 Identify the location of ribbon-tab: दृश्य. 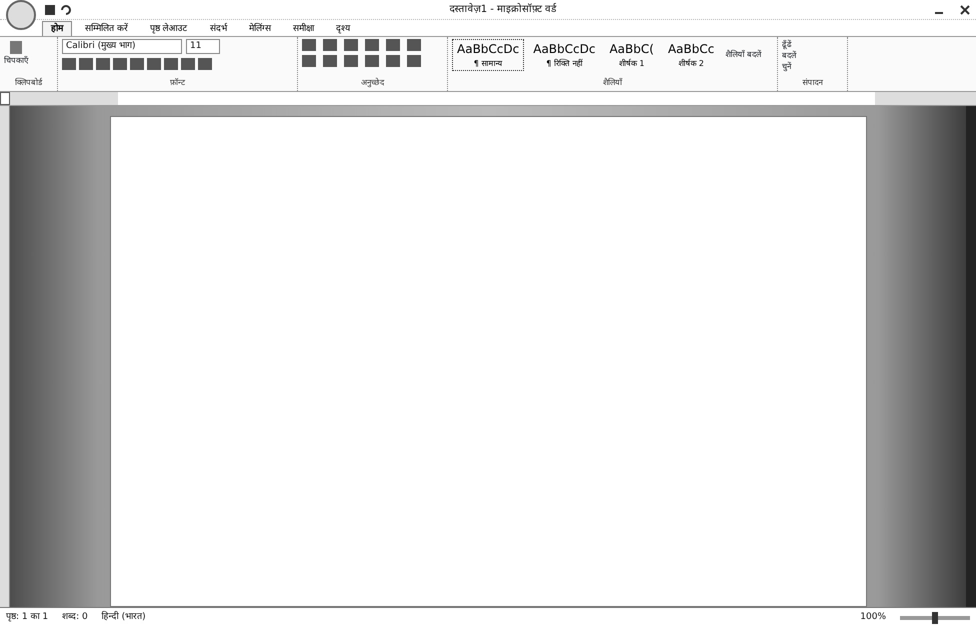
(342, 28).